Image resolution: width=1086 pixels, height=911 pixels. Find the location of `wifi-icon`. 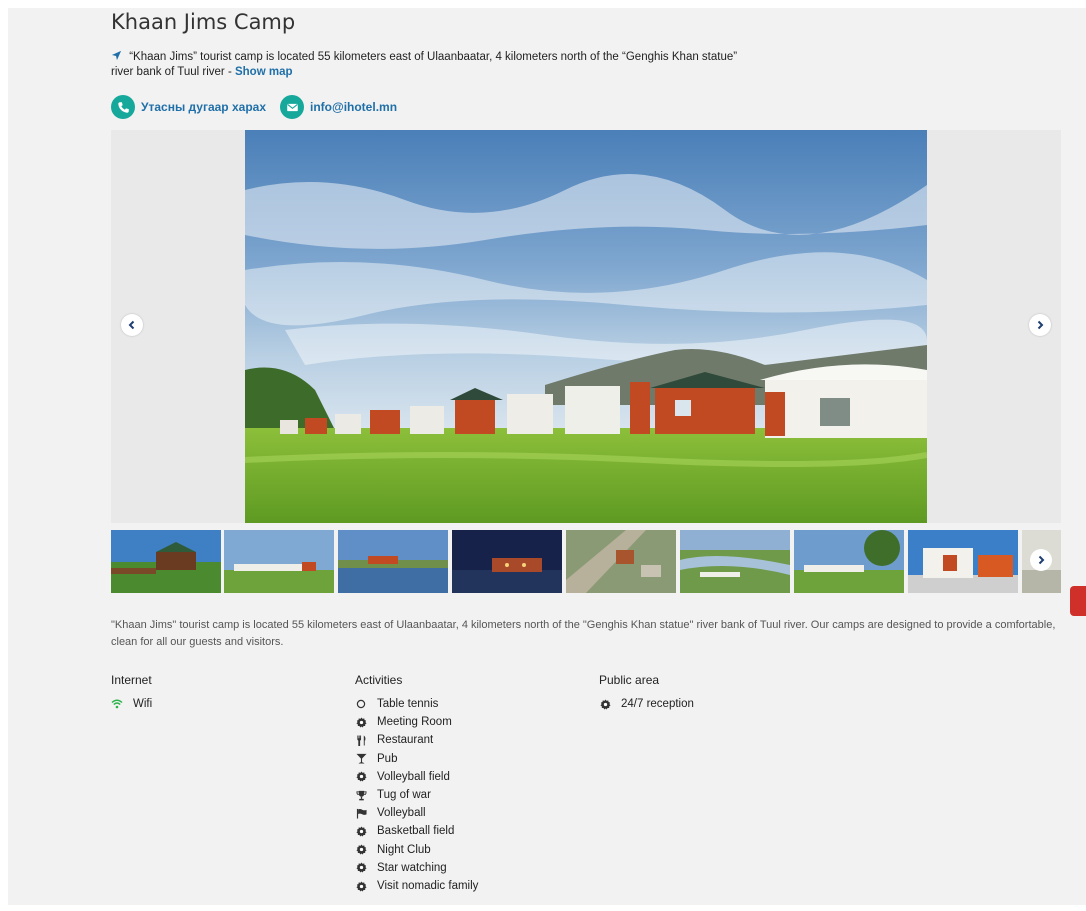

wifi-icon is located at coordinates (117, 704).